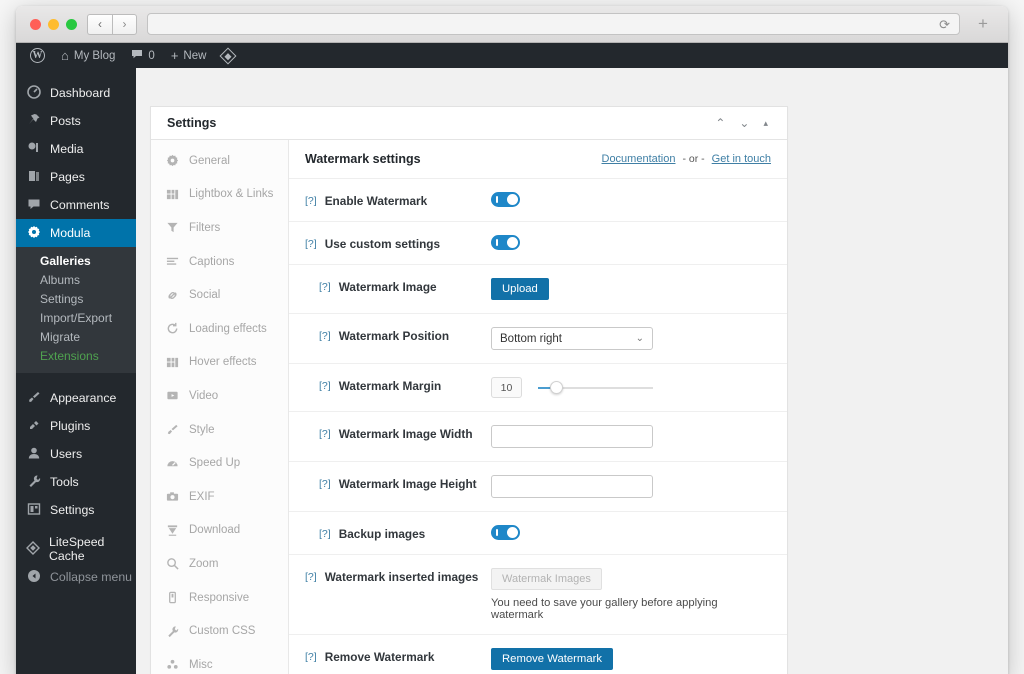 This screenshot has width=1024, height=674. I want to click on address-bar: ⟳, so click(553, 24).